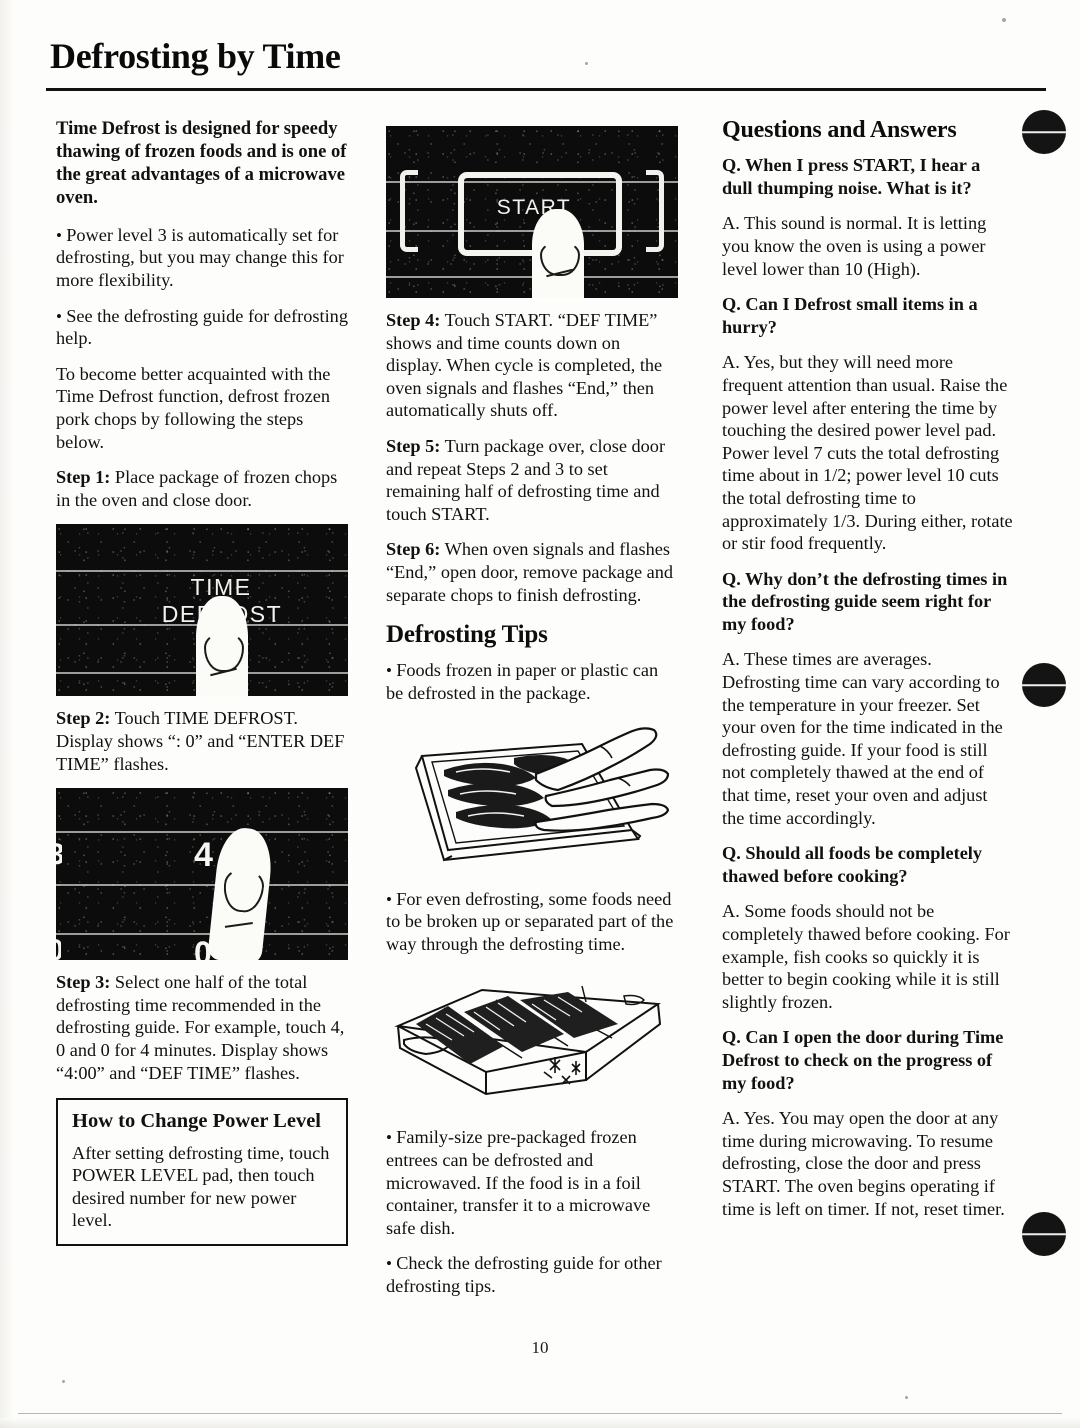  I want to click on step-6-label: Step 6:, so click(413, 549).